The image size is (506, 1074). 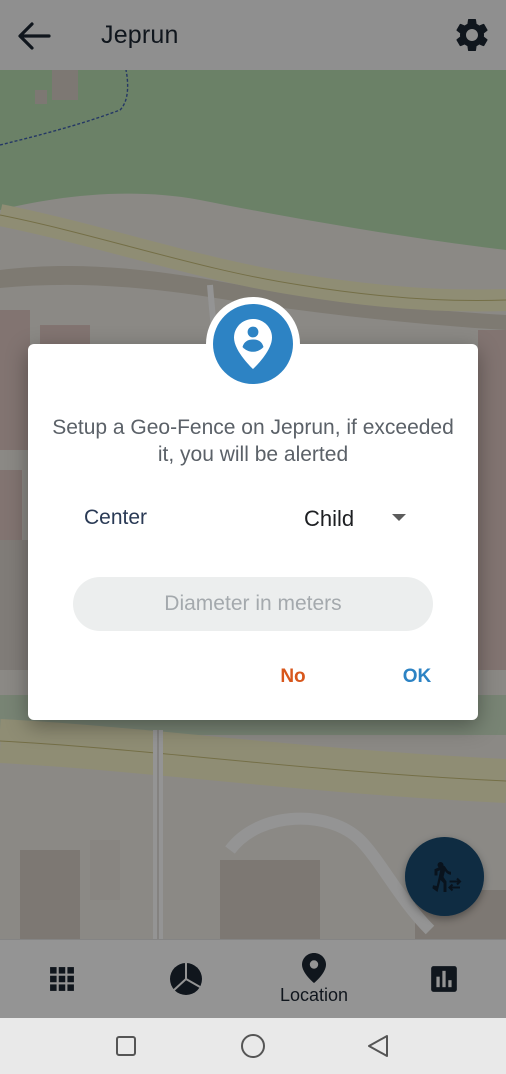 I want to click on system-navigation-bar, so click(x=253, y=1046).